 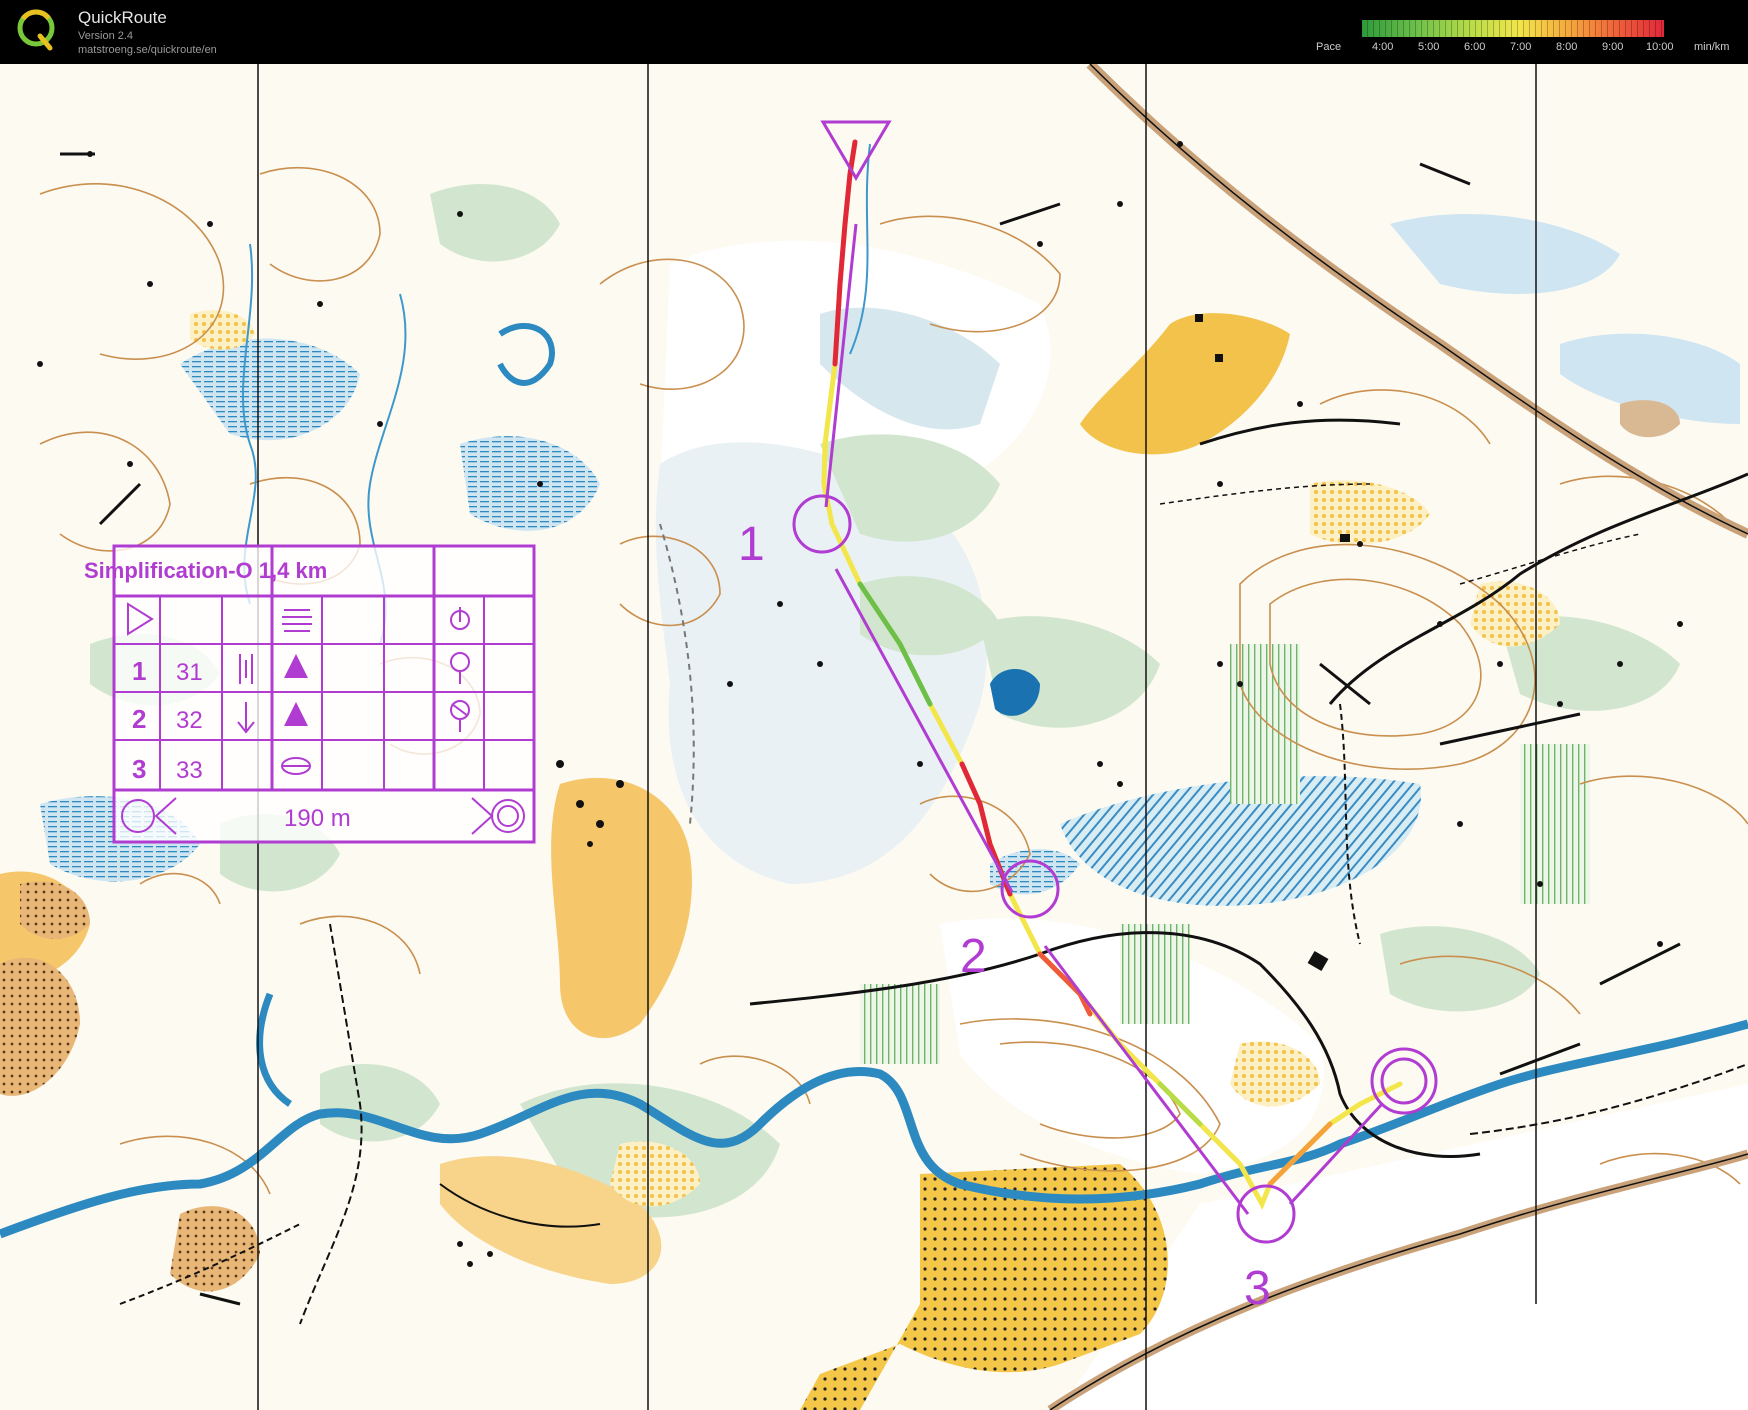 What do you see at coordinates (122, 17) in the screenshot?
I see `app-name: QuickRoute` at bounding box center [122, 17].